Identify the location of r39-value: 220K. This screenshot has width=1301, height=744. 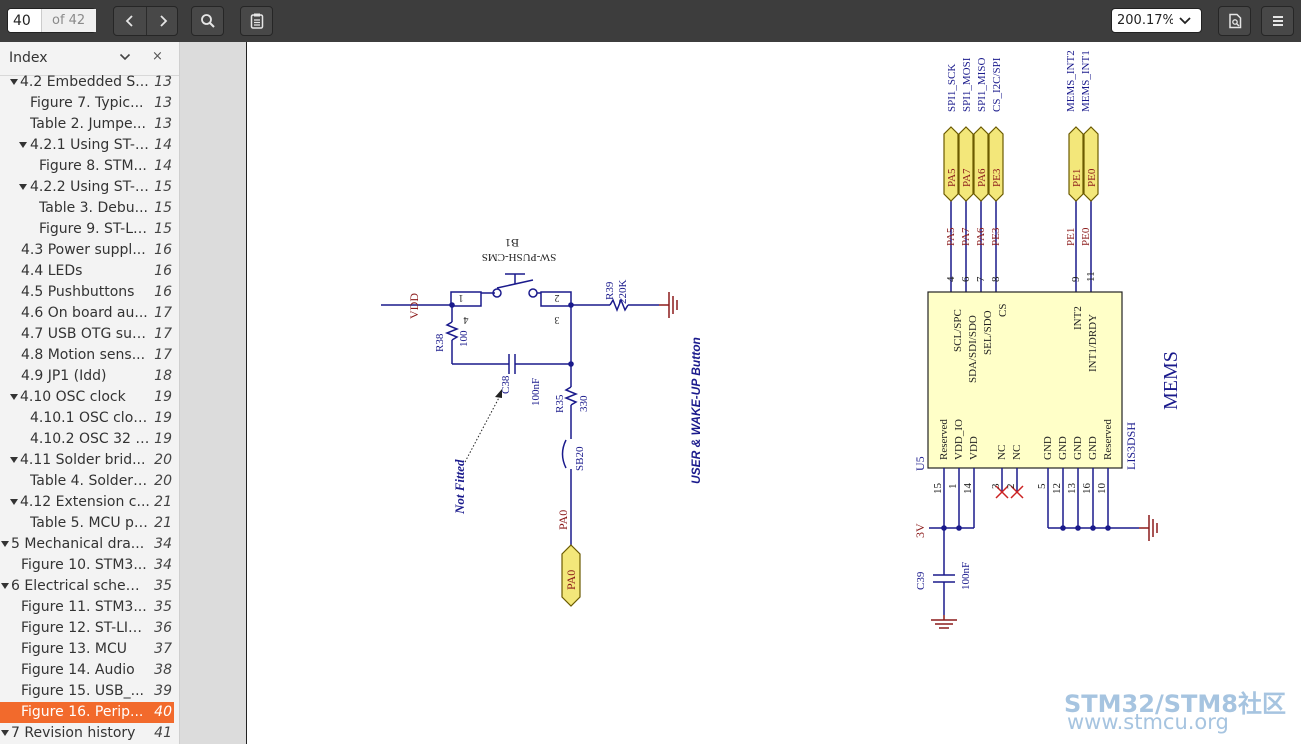
(623, 292).